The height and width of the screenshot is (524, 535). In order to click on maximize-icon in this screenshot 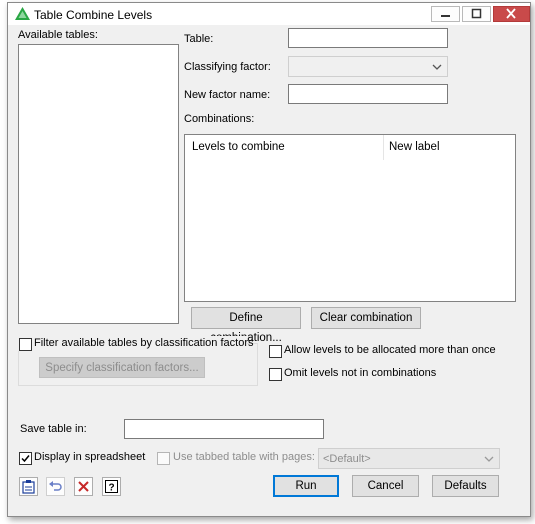, I will do `click(476, 13)`.